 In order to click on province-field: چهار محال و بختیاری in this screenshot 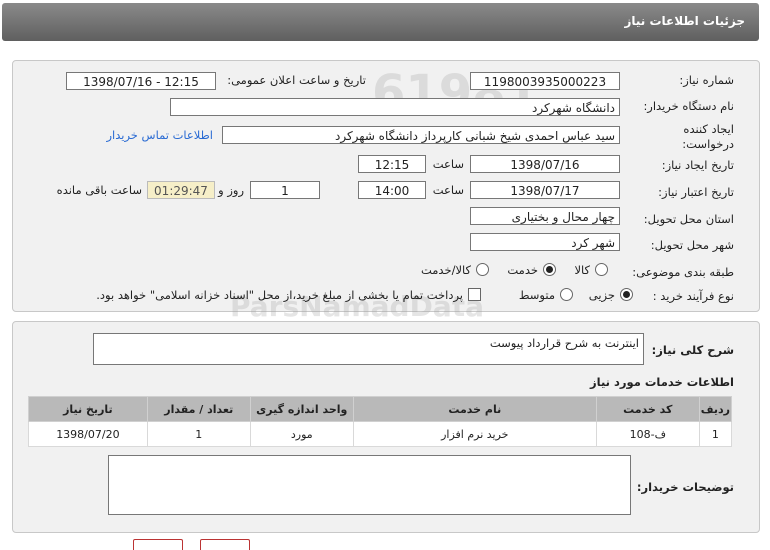, I will do `click(545, 216)`.